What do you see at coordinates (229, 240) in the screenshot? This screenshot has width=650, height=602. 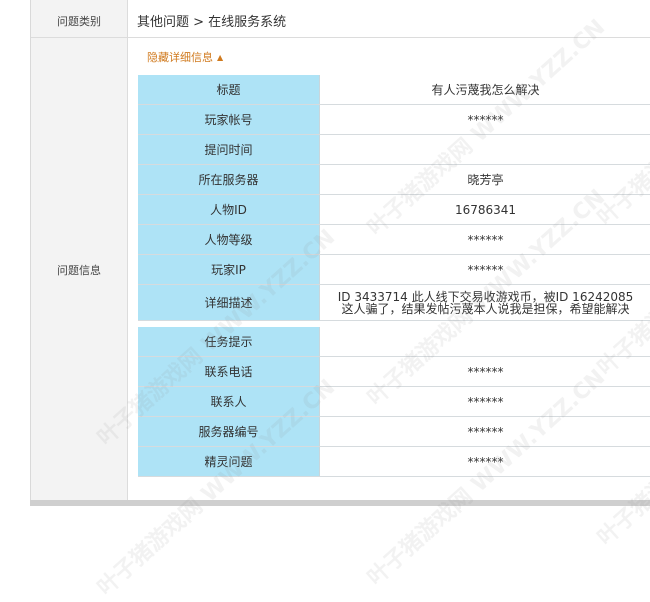 I see `field-key: 人物等级` at bounding box center [229, 240].